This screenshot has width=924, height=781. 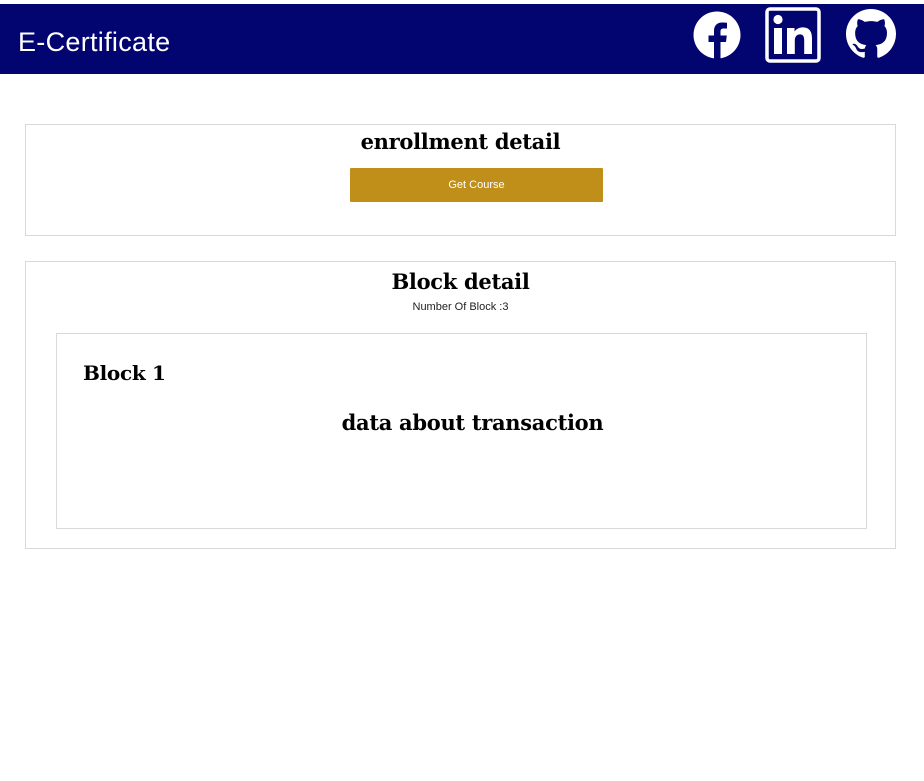 What do you see at coordinates (94, 42) in the screenshot?
I see `brand-title: E-Certificate` at bounding box center [94, 42].